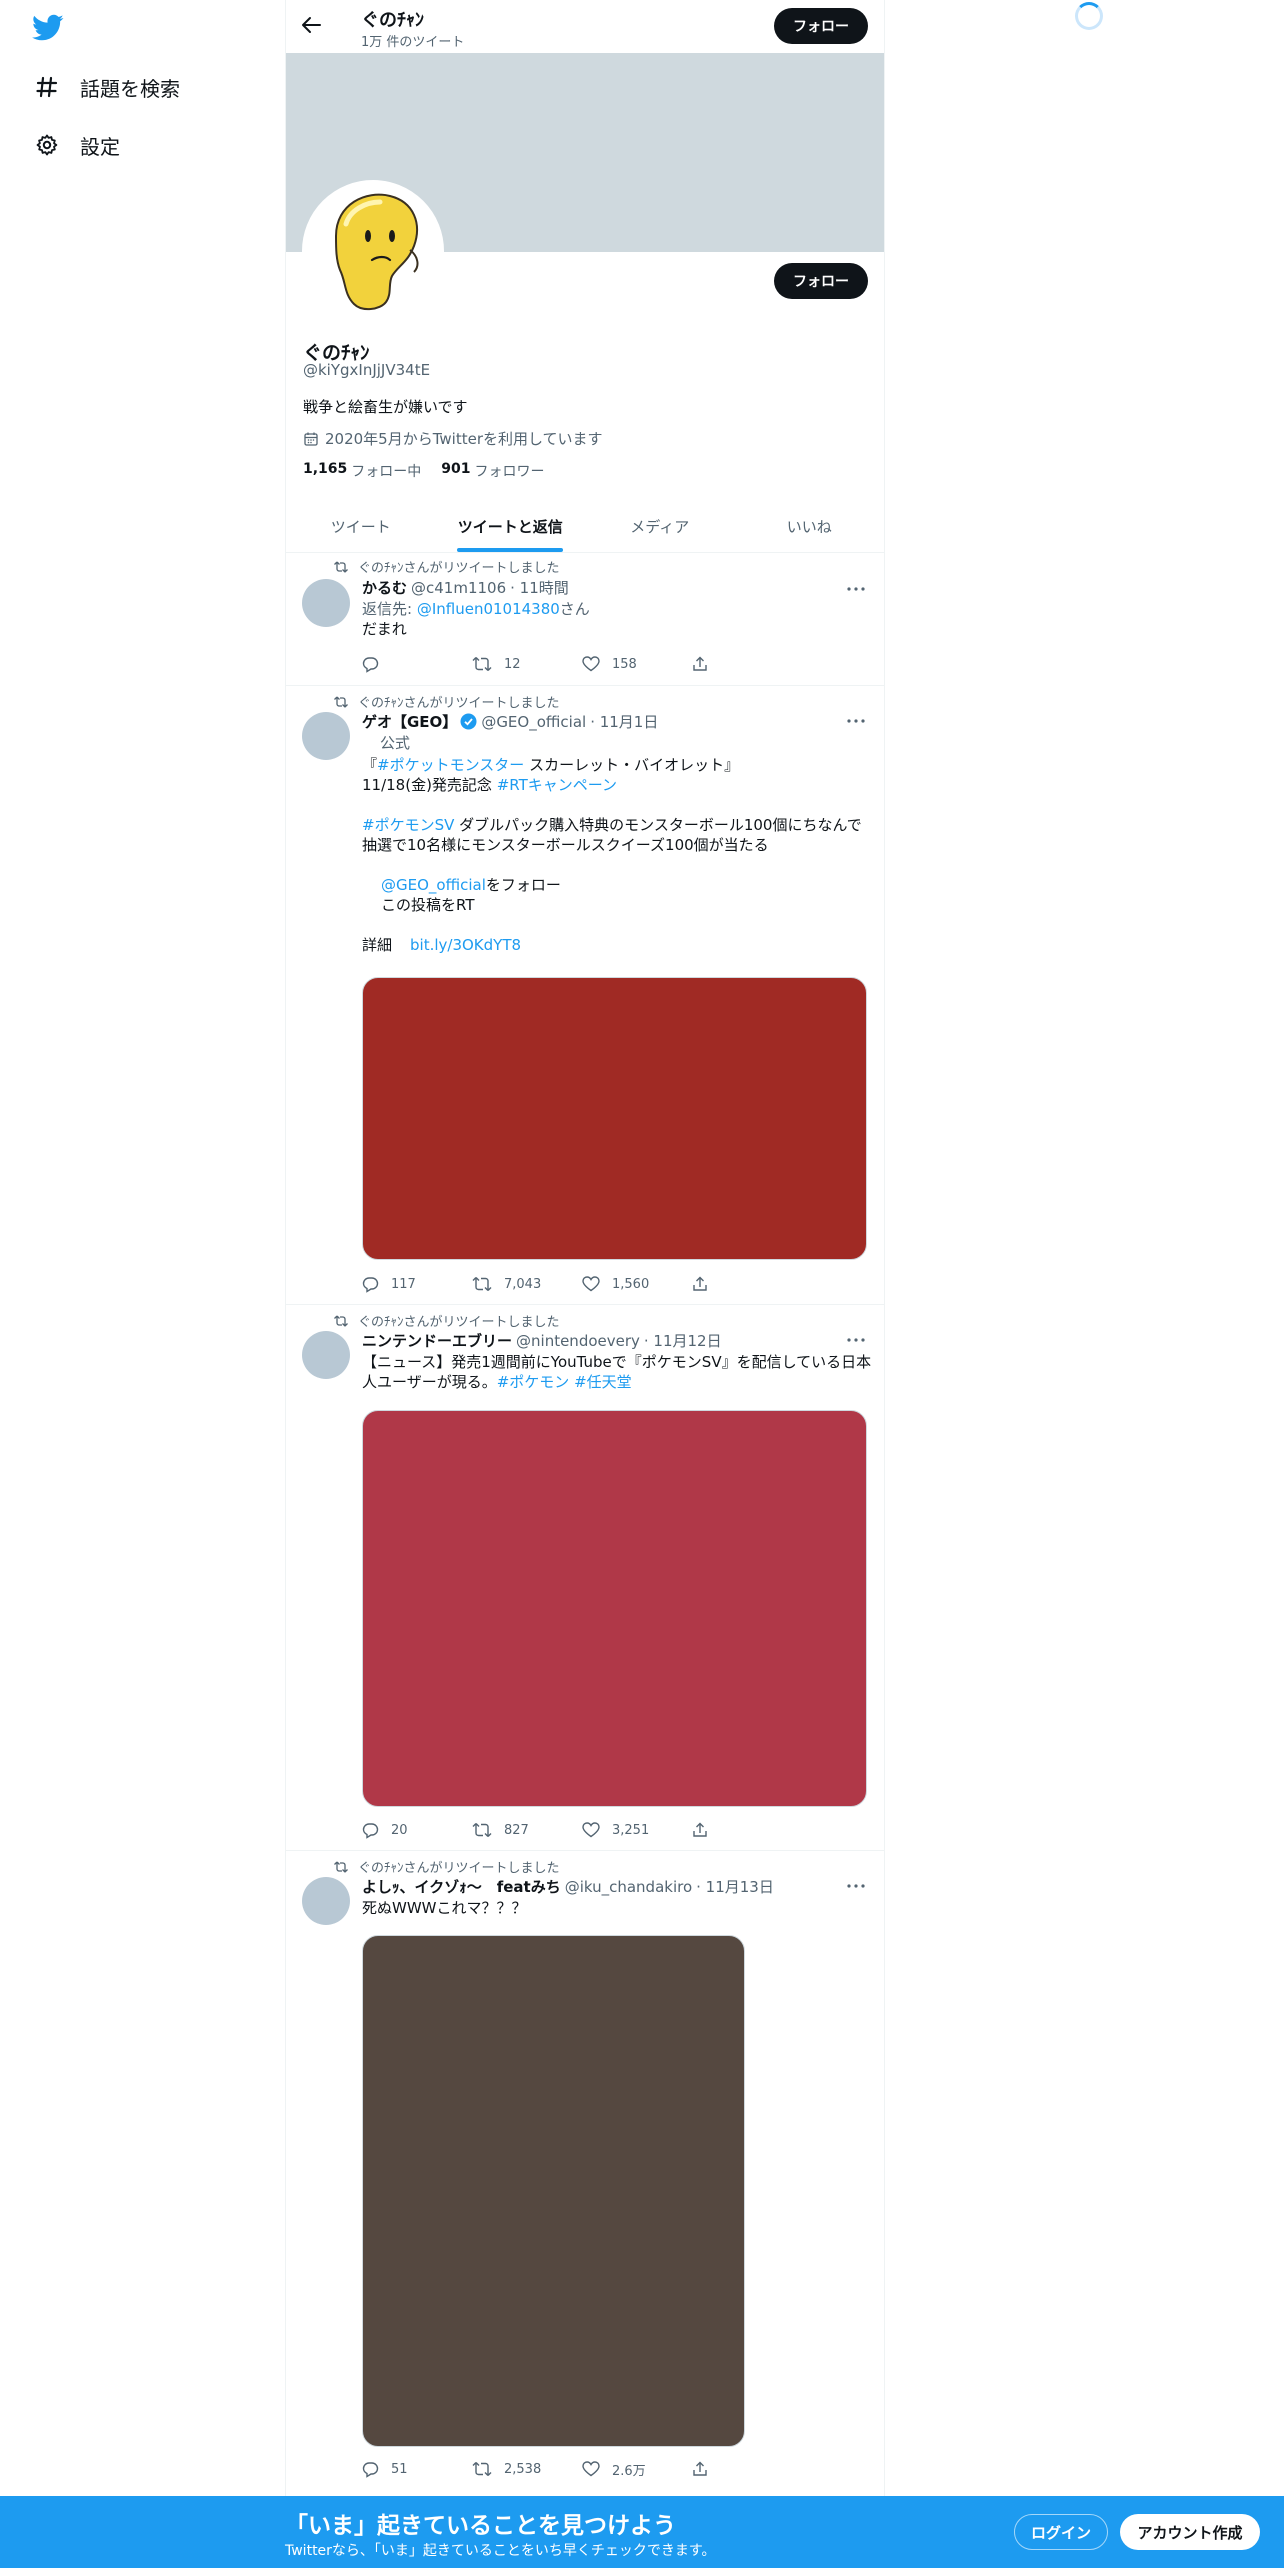 Image resolution: width=1284 pixels, height=2568 pixels. Describe the element at coordinates (637, 664) in the screenshot. I see `like-button: 158` at that location.